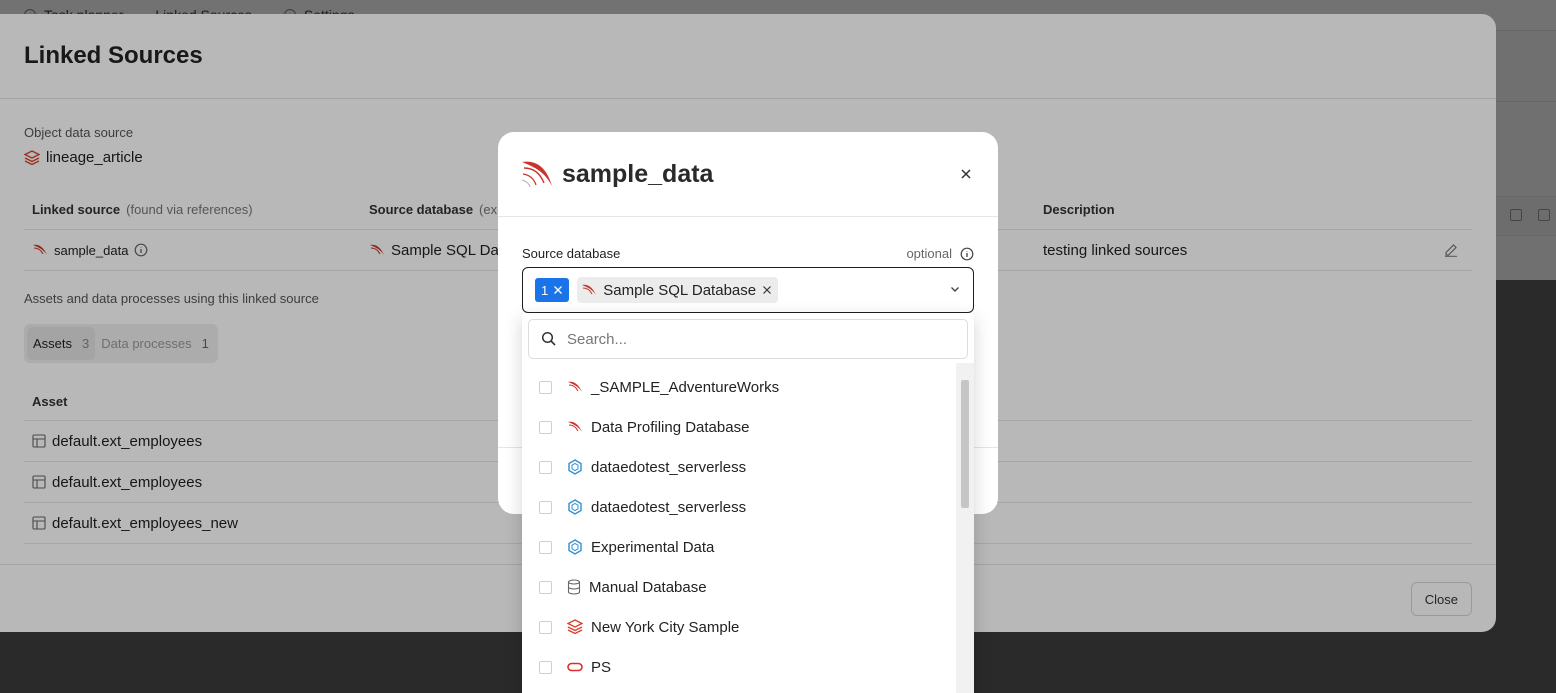 Image resolution: width=1556 pixels, height=693 pixels. Describe the element at coordinates (558, 290) in the screenshot. I see `clear-icon` at that location.